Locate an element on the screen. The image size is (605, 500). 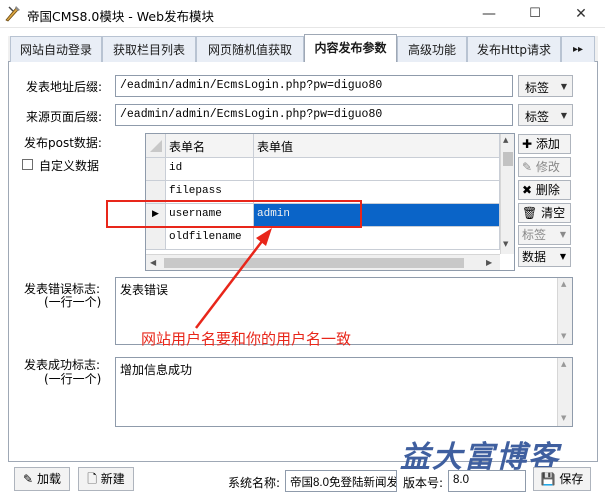
save-icon: 💾 is located at coordinates (548, 479).